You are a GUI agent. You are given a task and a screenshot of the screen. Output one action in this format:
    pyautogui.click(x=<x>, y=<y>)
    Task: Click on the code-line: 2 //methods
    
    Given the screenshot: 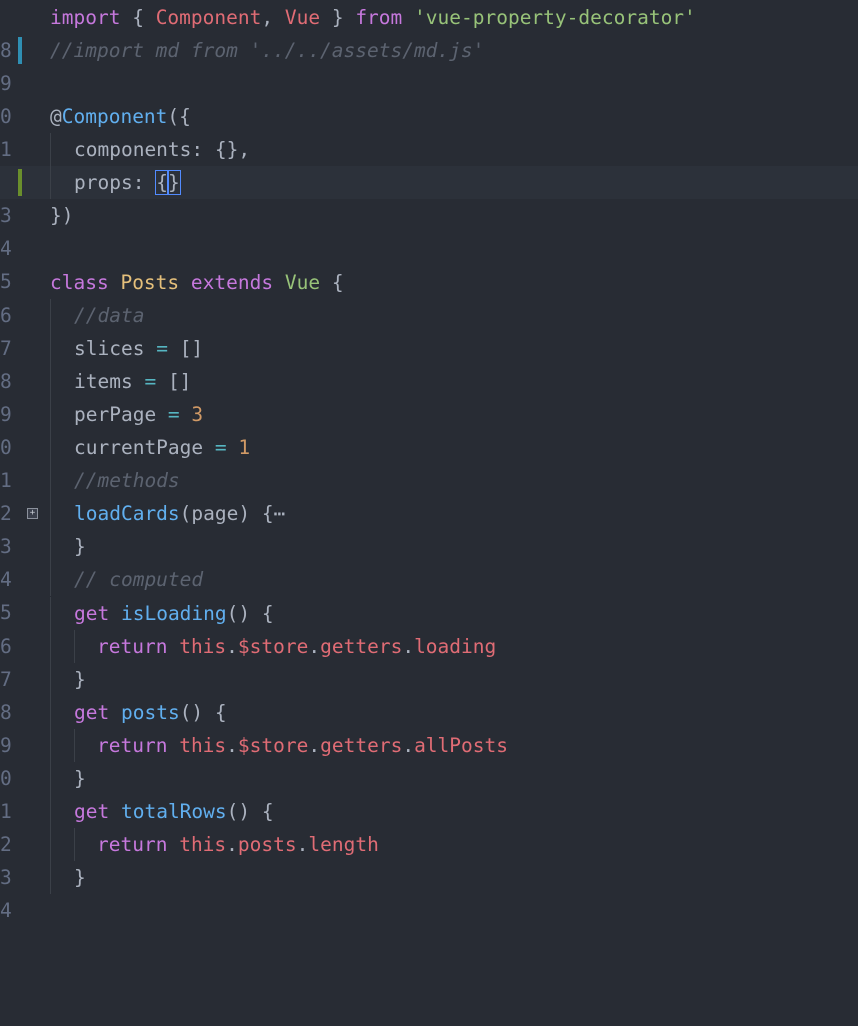 What is the action you would take?
    pyautogui.click(x=429, y=494)
    